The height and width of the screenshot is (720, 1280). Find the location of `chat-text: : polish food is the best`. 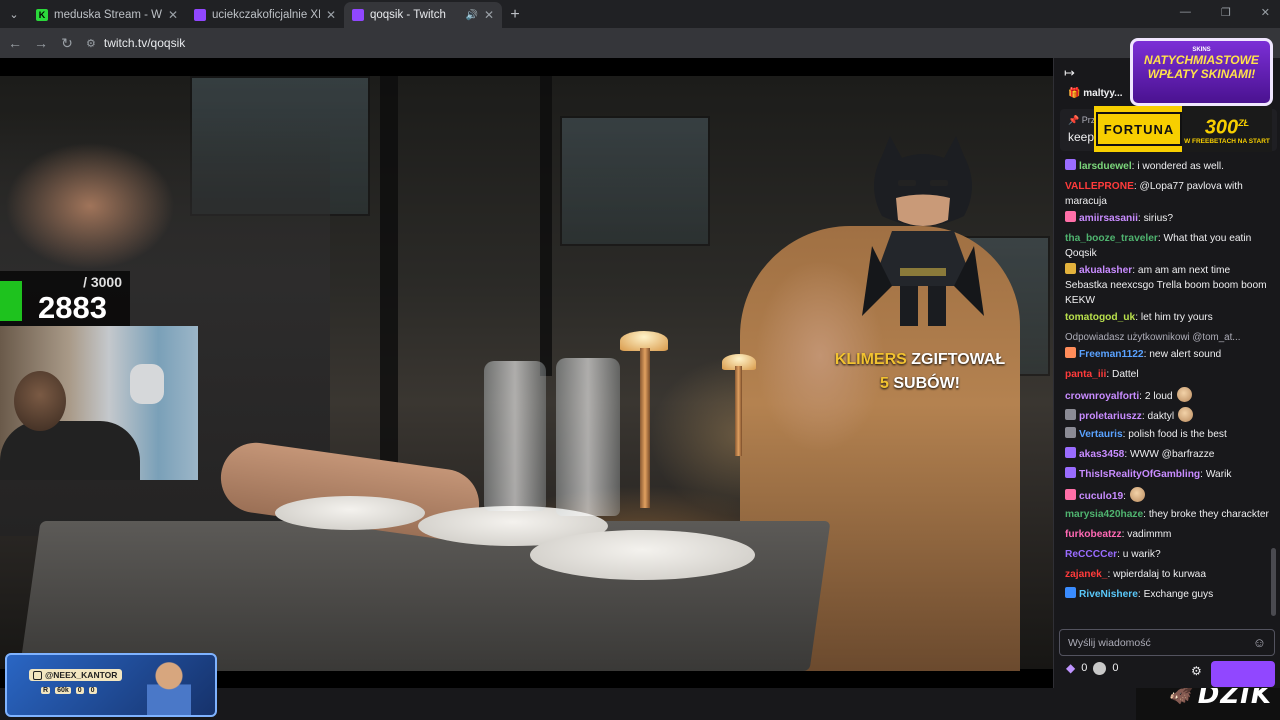

chat-text: : polish food is the best is located at coordinates (1174, 434).